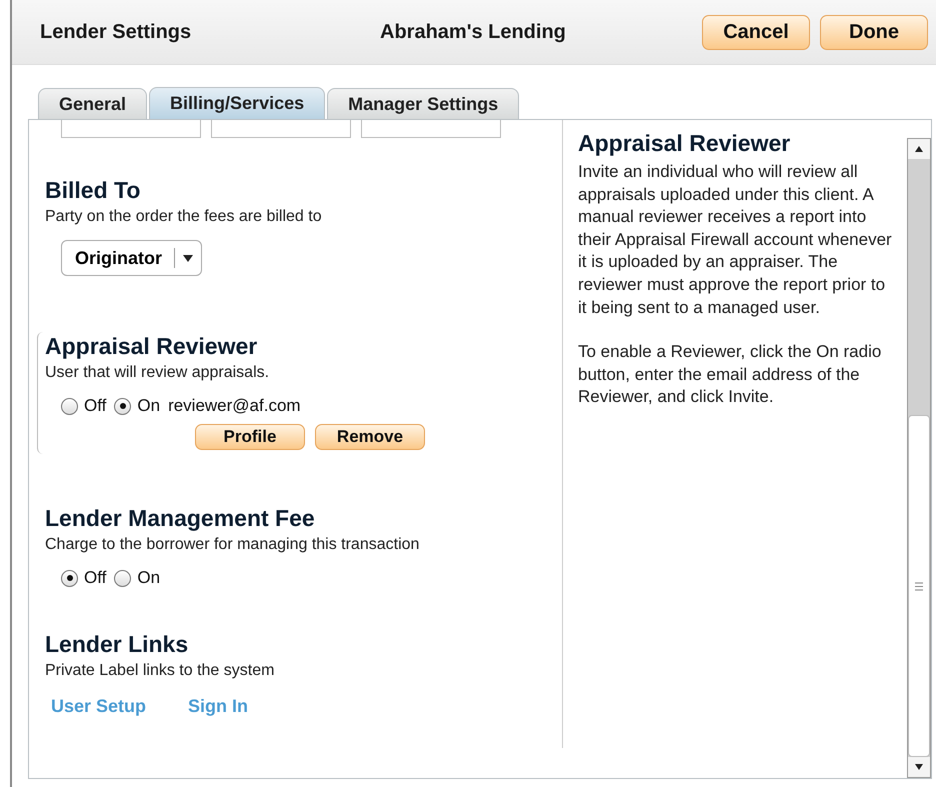  I want to click on section-description: Party on the order the fees are billed to, so click(184, 217).